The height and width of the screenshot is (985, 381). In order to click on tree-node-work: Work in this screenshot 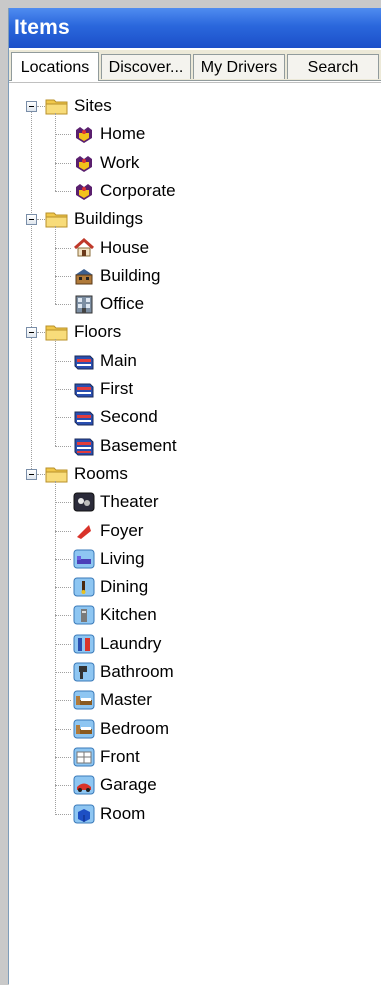, I will do `click(173, 163)`.